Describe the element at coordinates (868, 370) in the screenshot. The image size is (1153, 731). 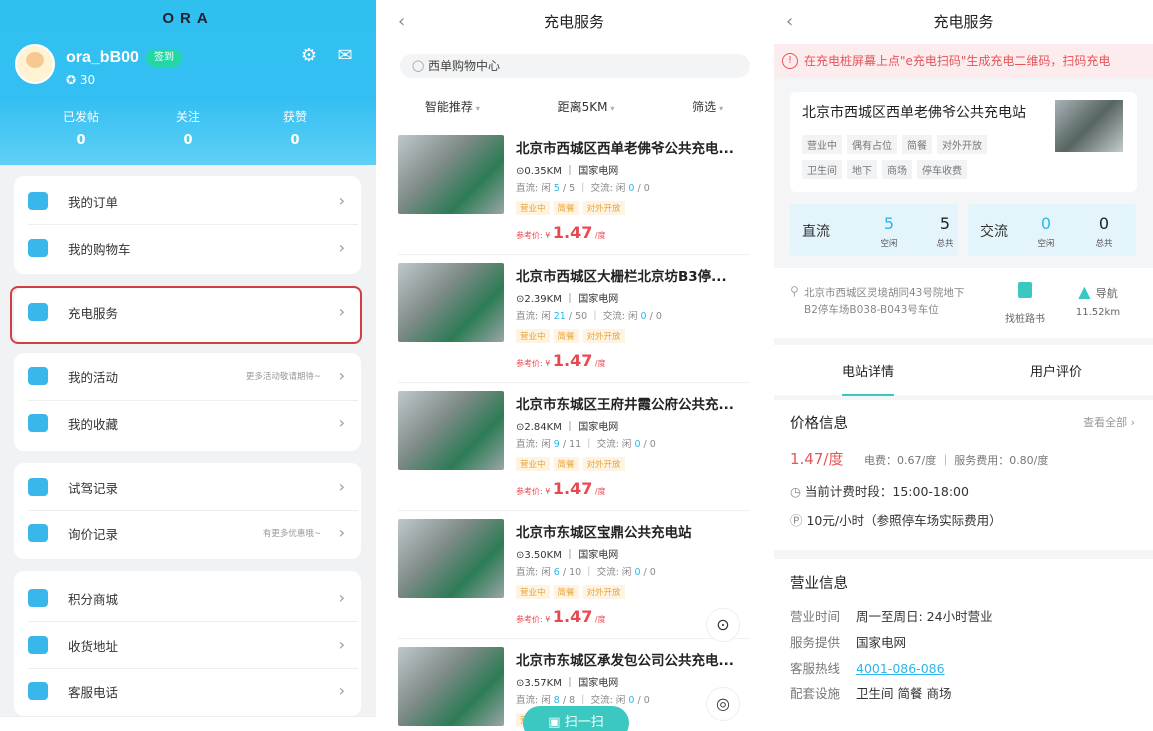
I see `tab-station-detail: 电站详情` at that location.